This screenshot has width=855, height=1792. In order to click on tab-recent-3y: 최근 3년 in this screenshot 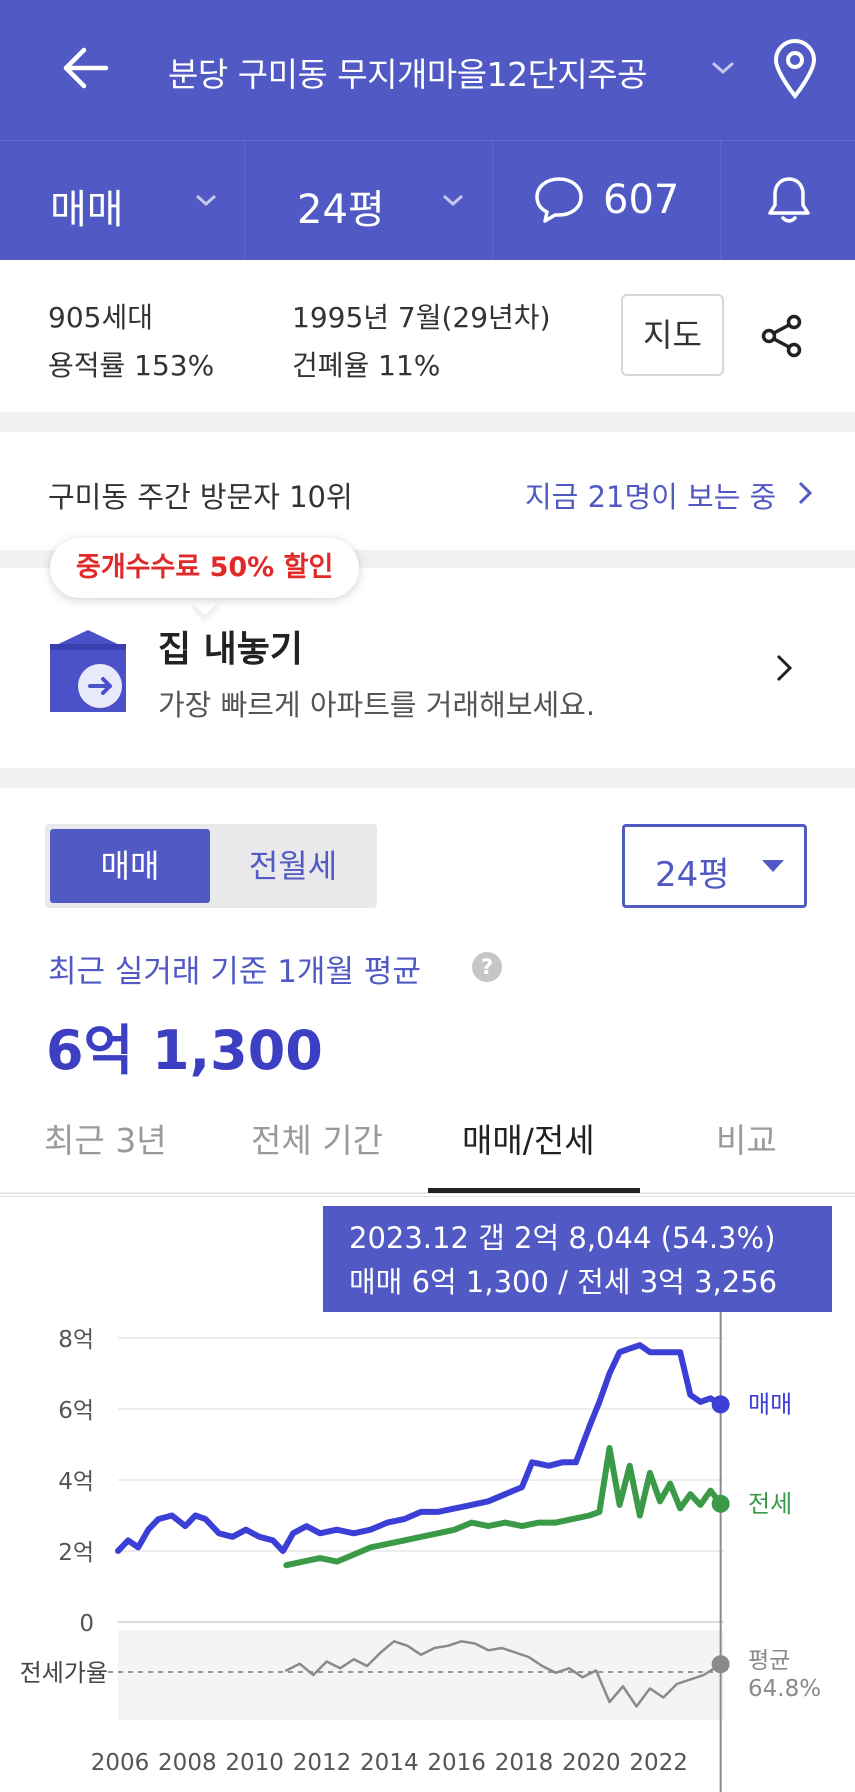, I will do `click(105, 1138)`.